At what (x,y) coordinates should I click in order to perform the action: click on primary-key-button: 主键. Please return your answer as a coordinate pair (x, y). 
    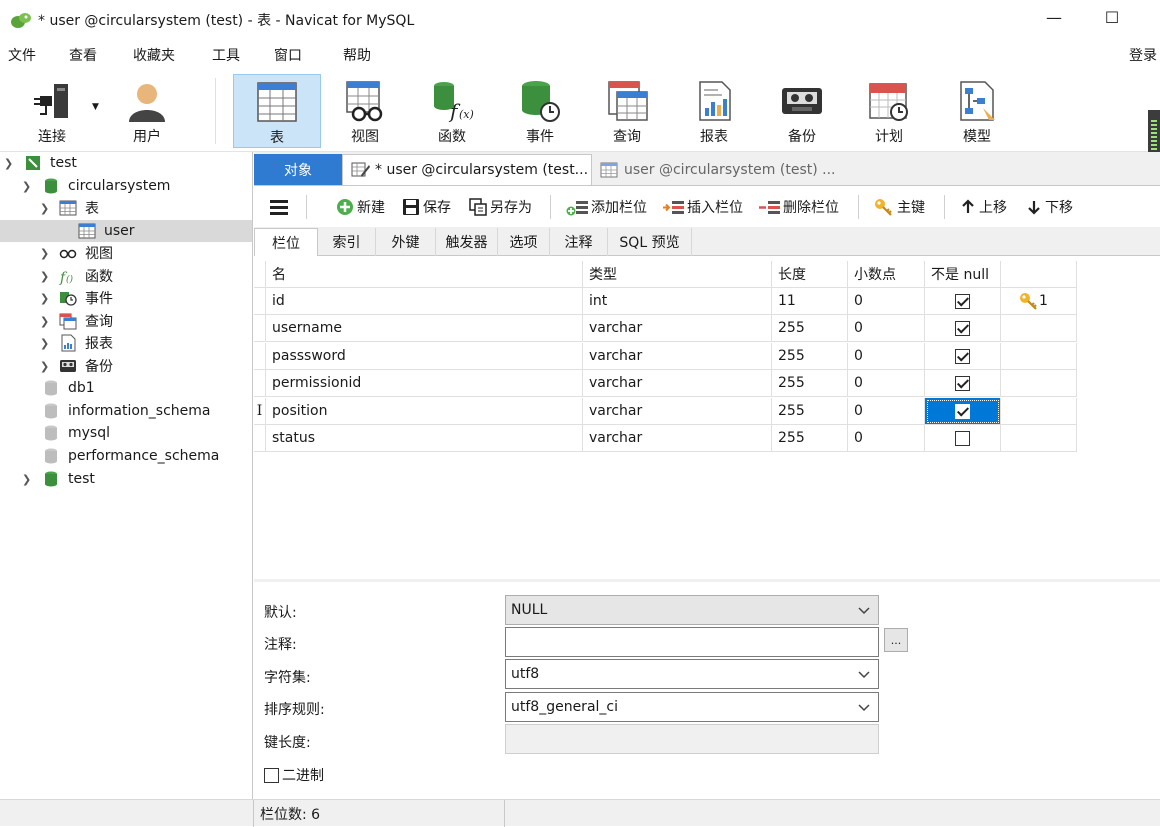
    Looking at the image, I should click on (899, 207).